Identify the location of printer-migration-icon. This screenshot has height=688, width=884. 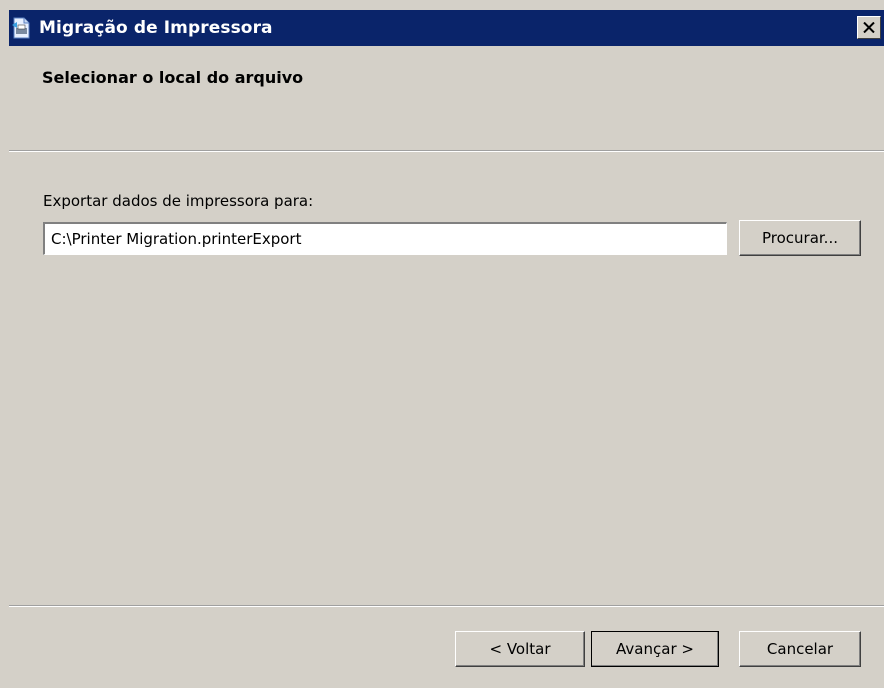
(21, 28).